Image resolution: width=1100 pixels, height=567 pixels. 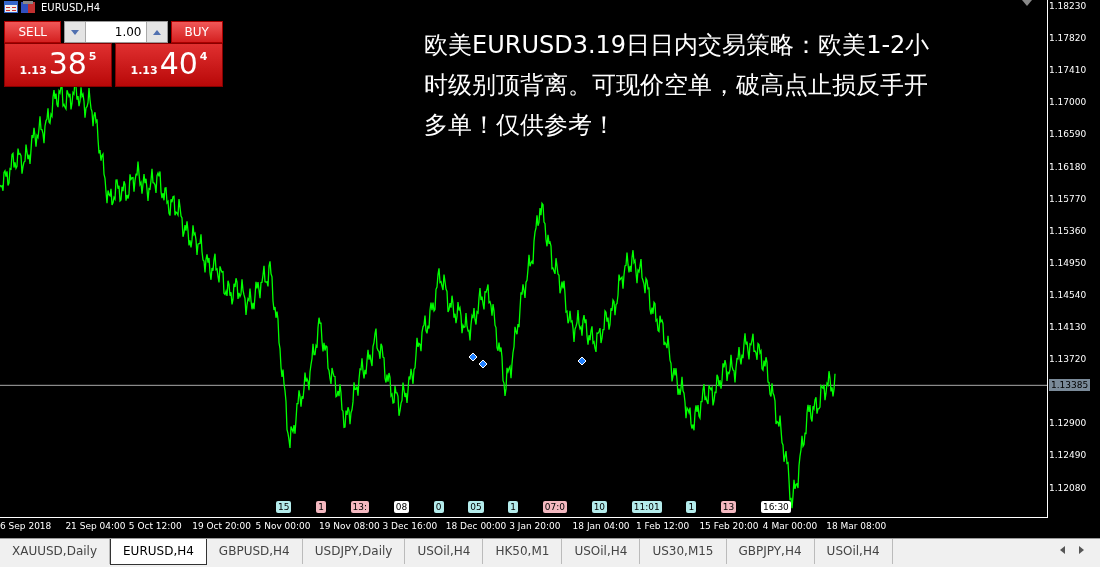 I want to click on current-price-label: 1.13385, so click(x=1070, y=385).